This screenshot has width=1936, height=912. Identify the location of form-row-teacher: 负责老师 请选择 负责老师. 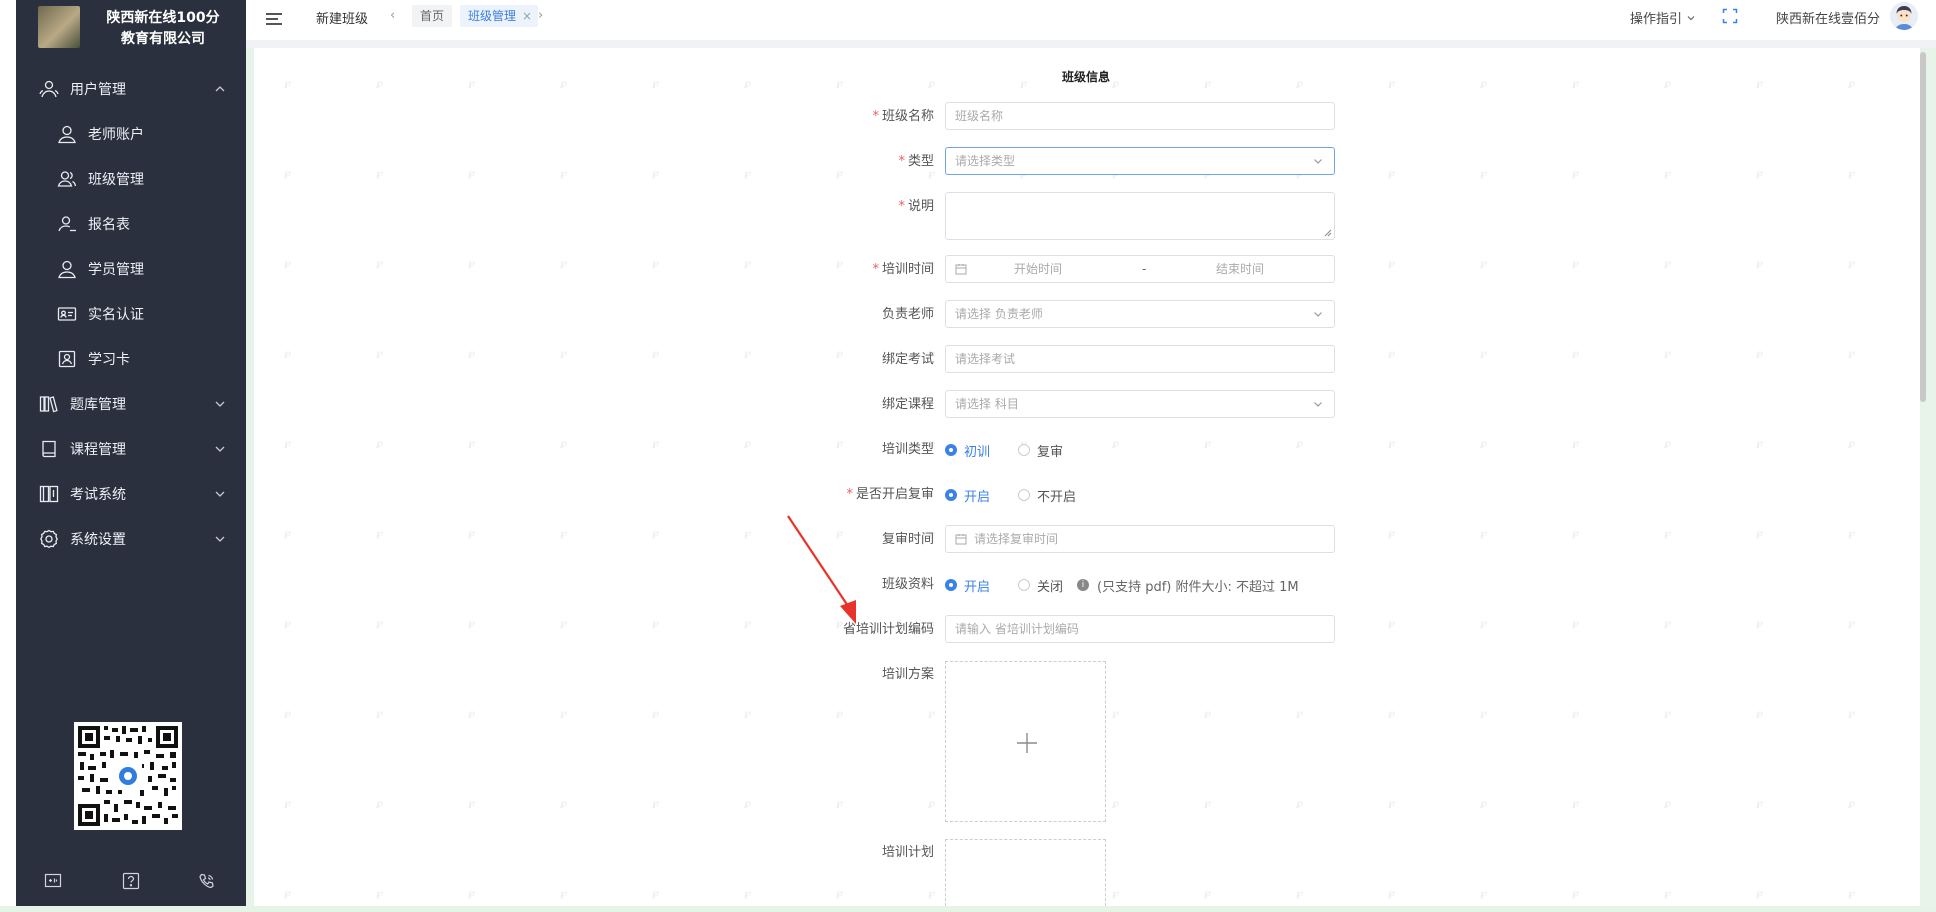
(1070, 315).